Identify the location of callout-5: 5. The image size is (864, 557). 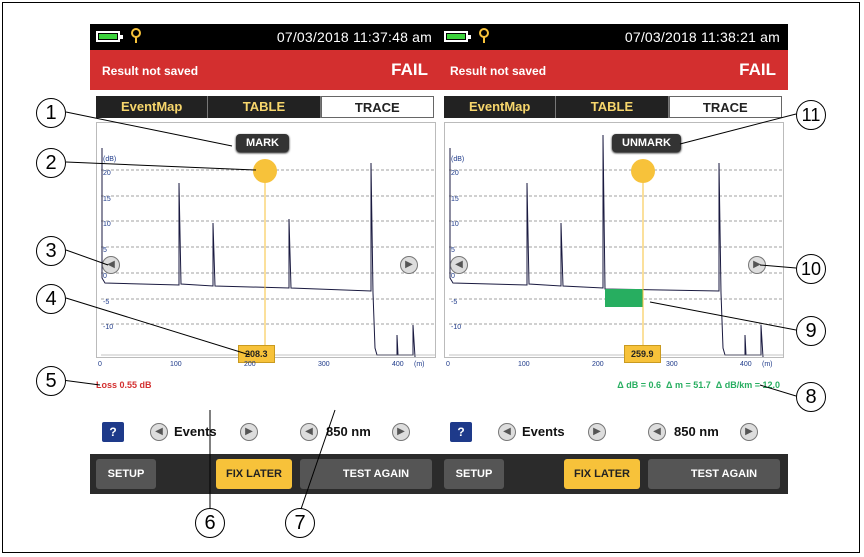
(51, 381).